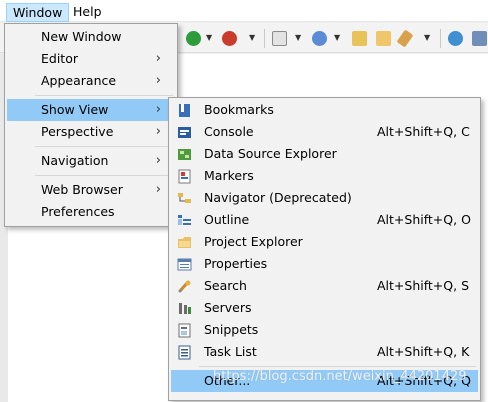  Describe the element at coordinates (184, 352) in the screenshot. I see `task-list-icon` at that location.